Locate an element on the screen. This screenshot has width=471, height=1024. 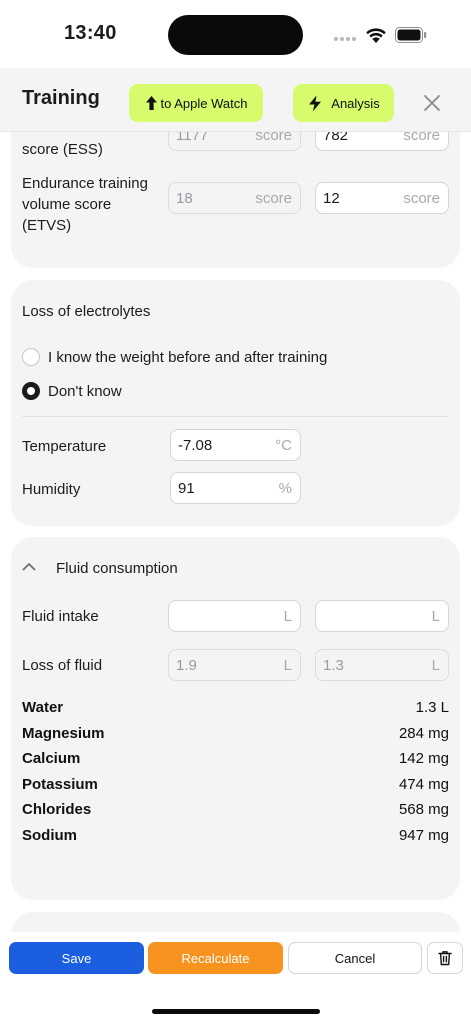
analysis-label: Analysis is located at coordinates (355, 103).